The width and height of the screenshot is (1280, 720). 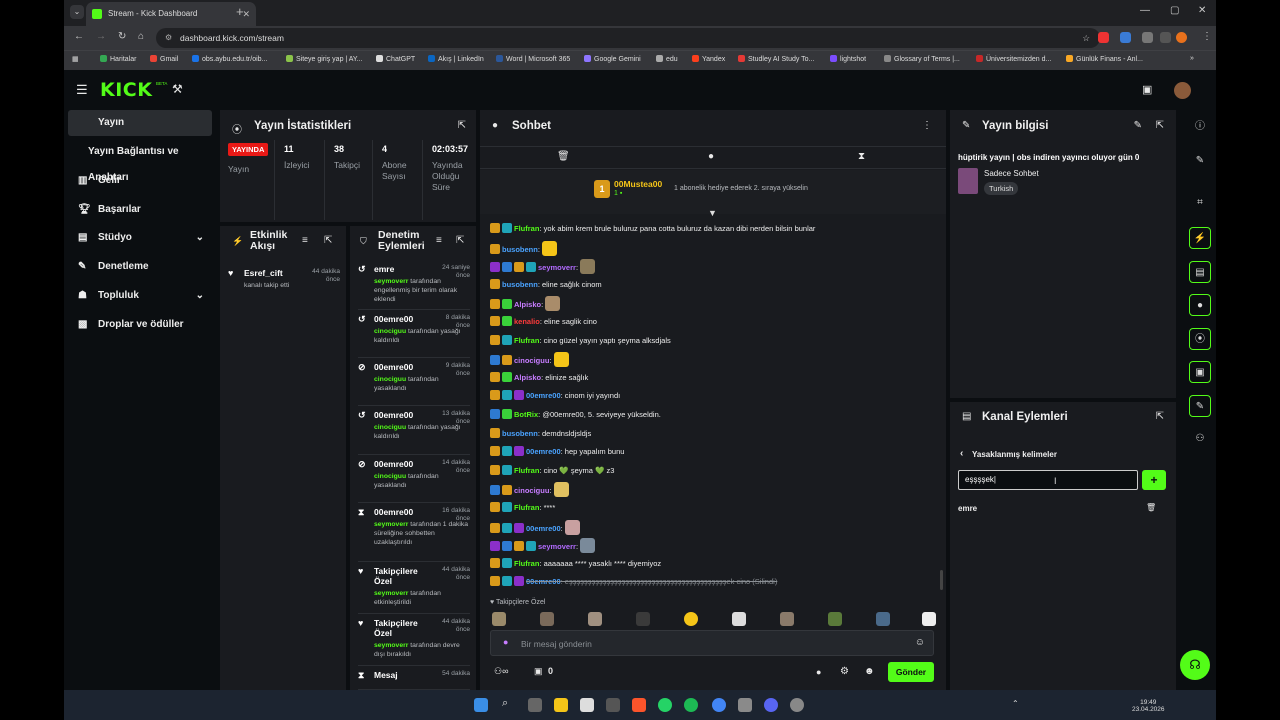 What do you see at coordinates (848, 59) in the screenshot?
I see `bookmark-item: lightshot` at bounding box center [848, 59].